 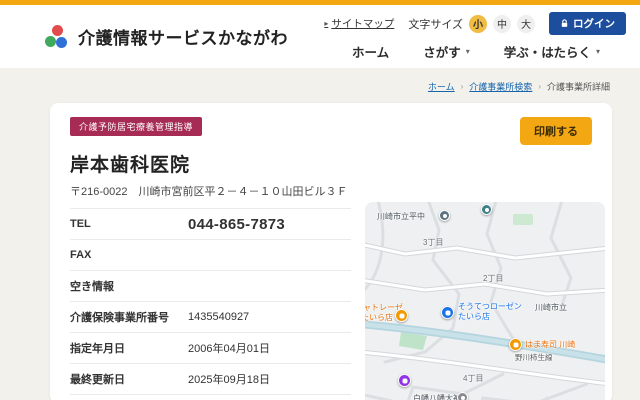 What do you see at coordinates (404, 380) in the screenshot?
I see `poi-purple-pin-icon` at bounding box center [404, 380].